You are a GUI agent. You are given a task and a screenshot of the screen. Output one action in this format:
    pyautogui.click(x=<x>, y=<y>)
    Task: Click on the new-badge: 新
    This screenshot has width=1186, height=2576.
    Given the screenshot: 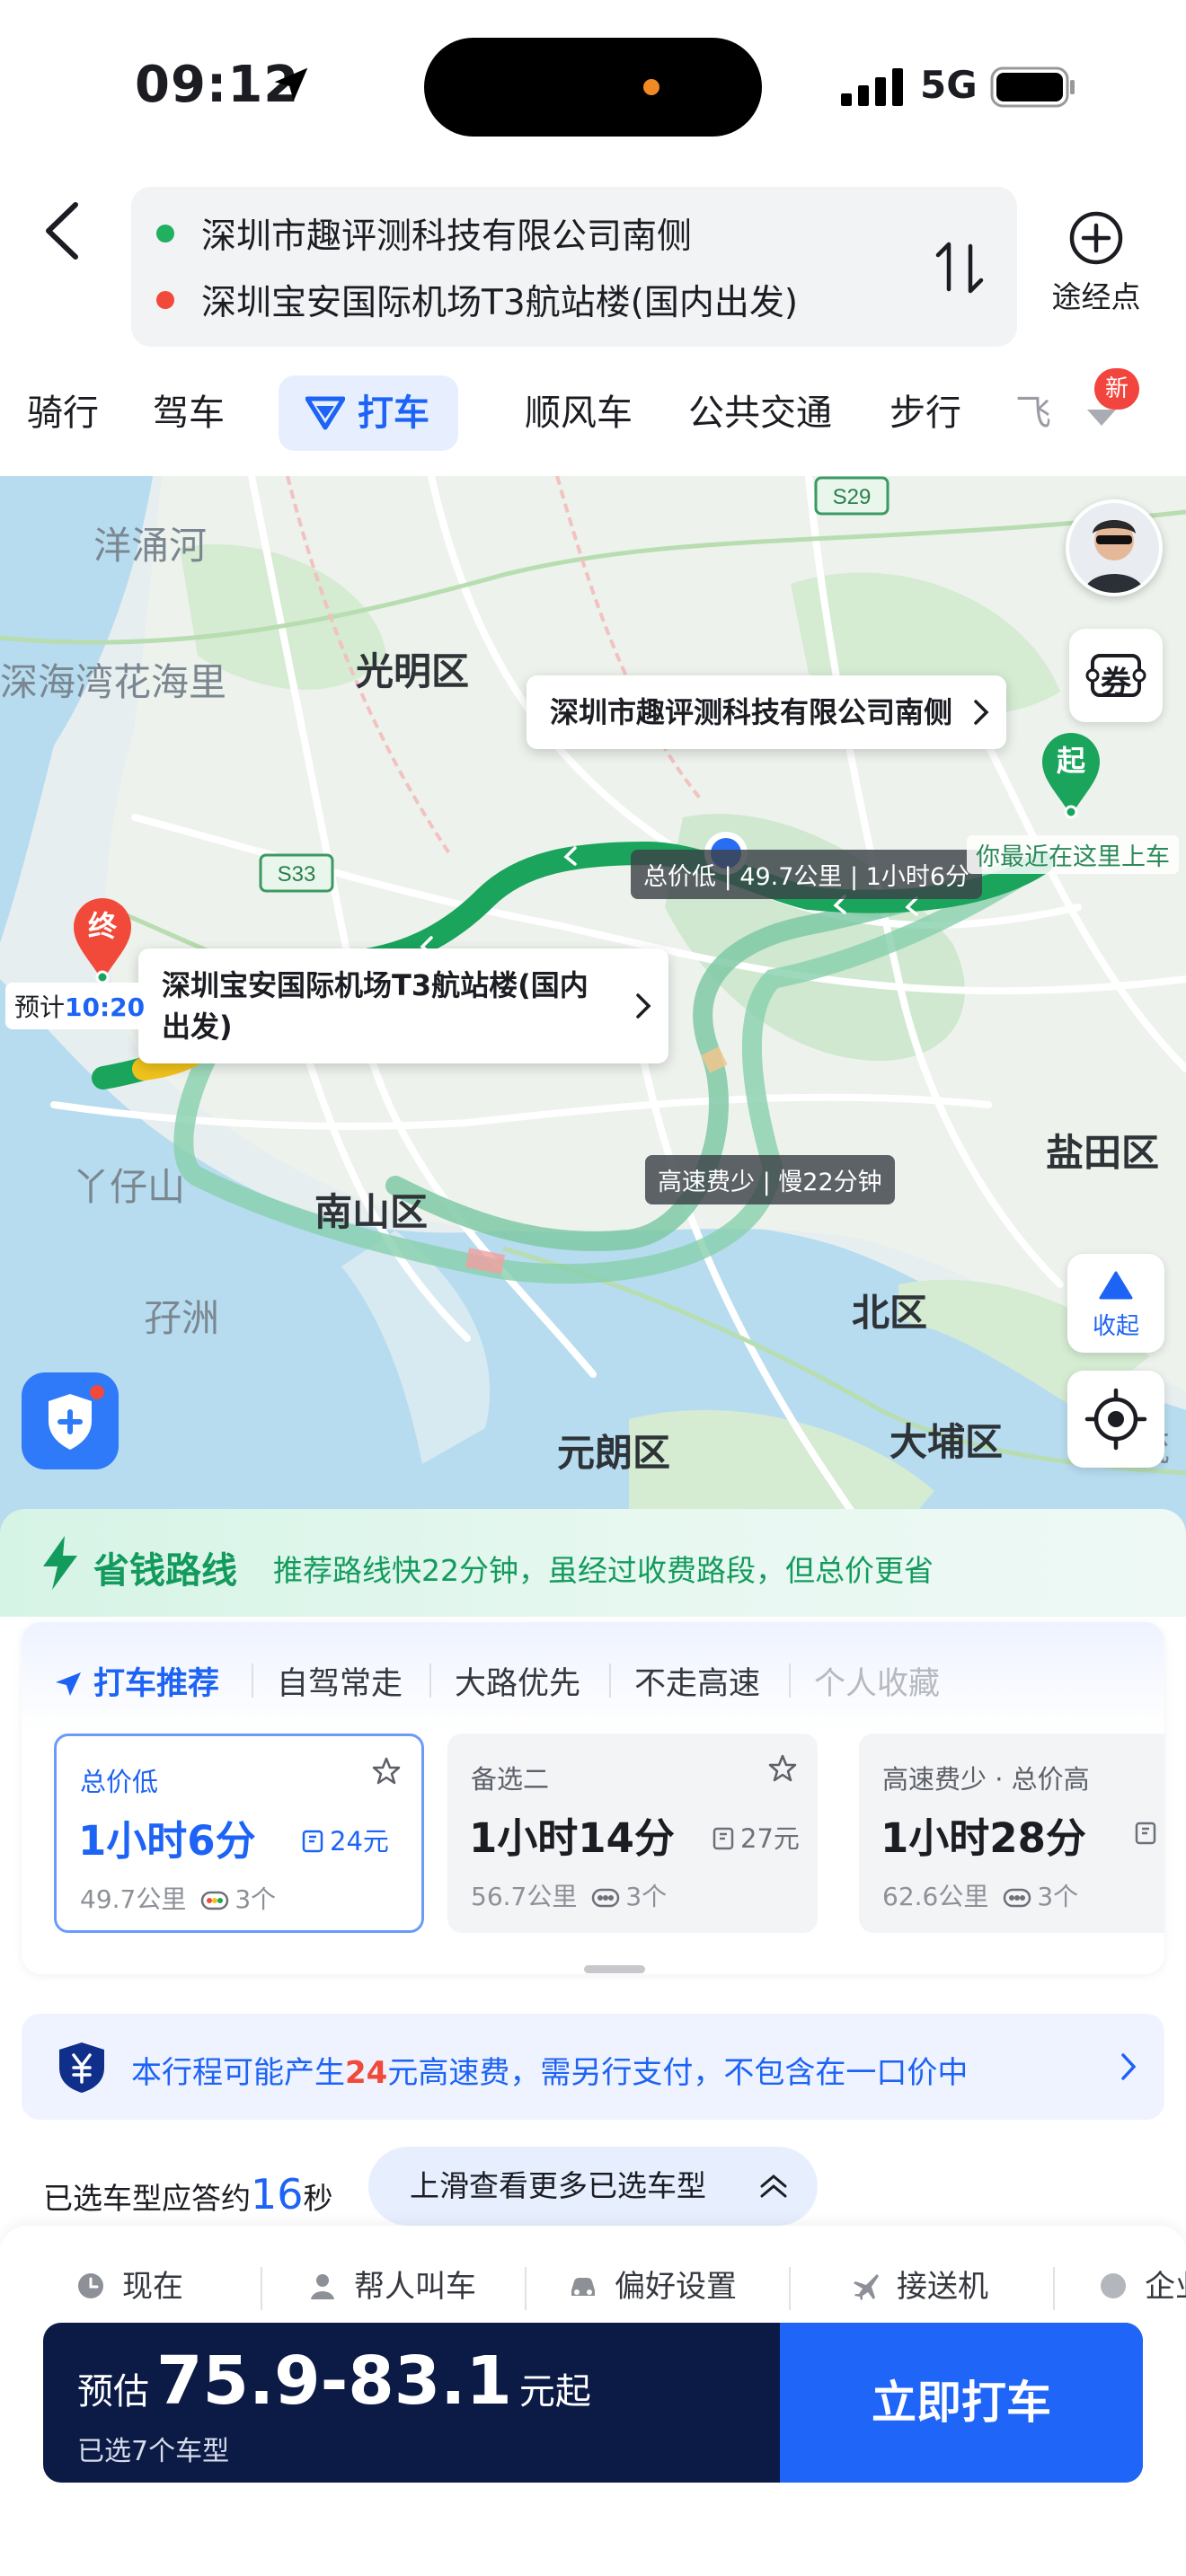 What is the action you would take?
    pyautogui.click(x=1116, y=389)
    